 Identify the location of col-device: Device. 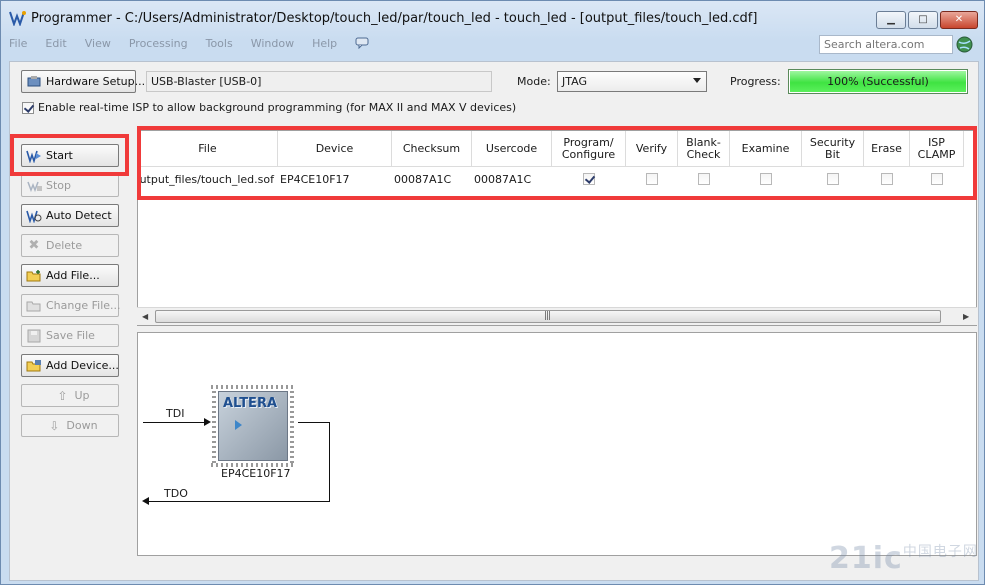
(335, 149).